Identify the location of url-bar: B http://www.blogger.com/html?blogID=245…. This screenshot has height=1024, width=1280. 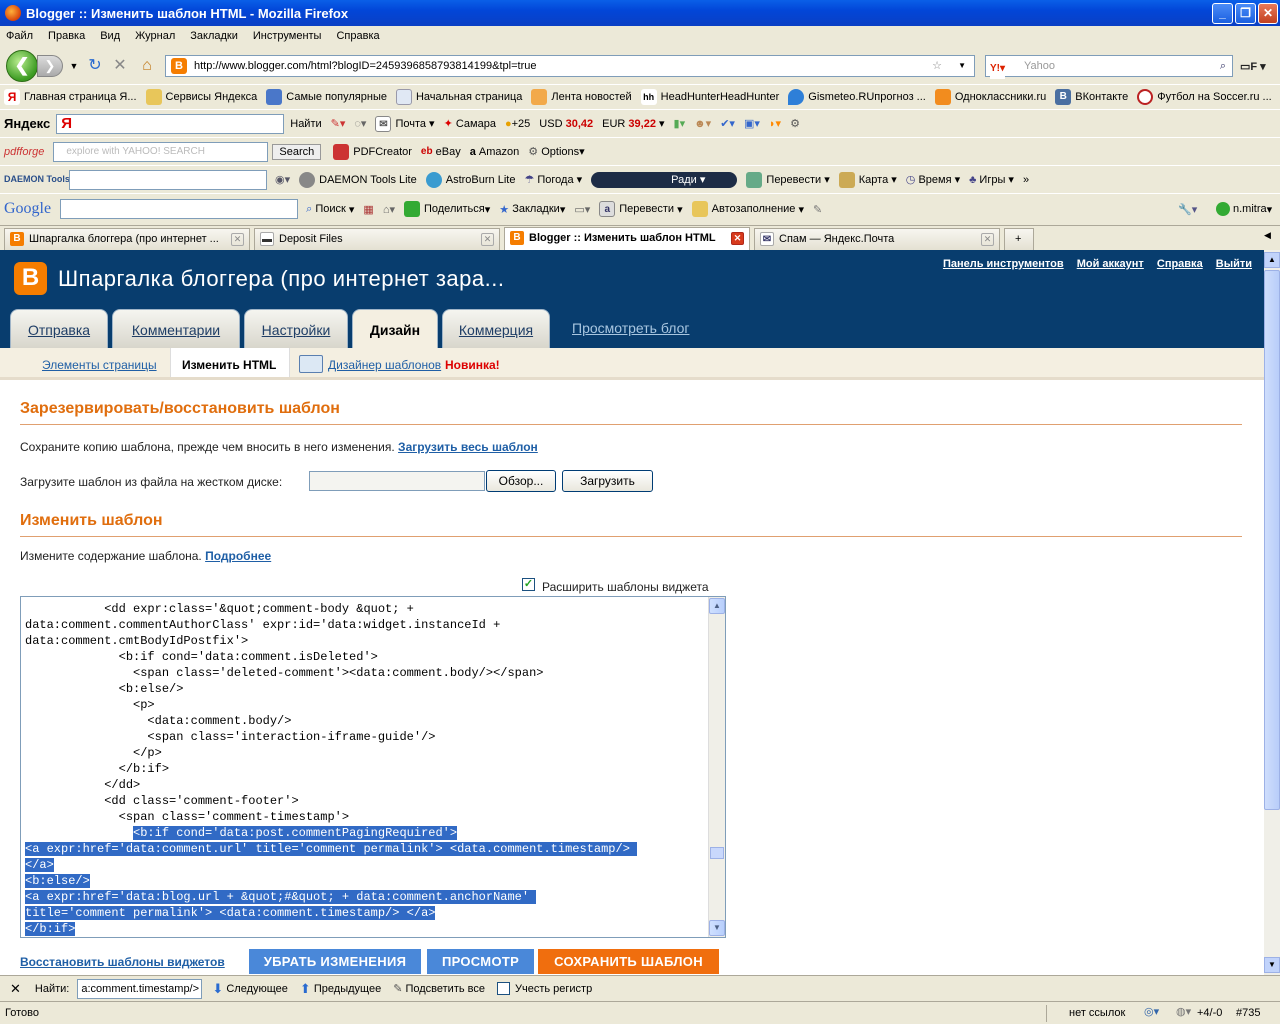
(570, 66).